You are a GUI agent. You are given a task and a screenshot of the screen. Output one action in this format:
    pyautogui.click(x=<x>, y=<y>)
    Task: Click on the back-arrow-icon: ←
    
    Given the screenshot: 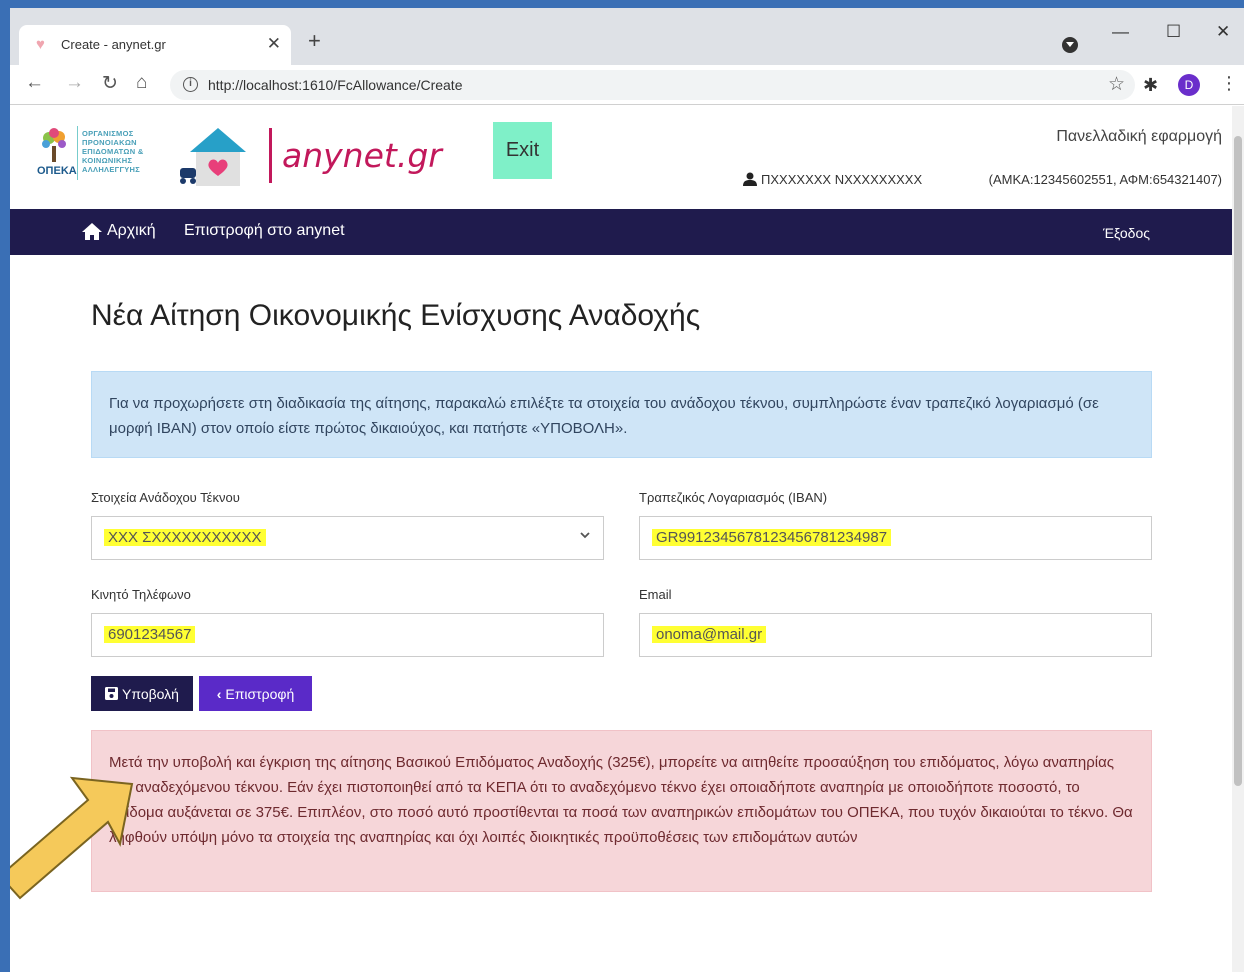 What is the action you would take?
    pyautogui.click(x=34, y=83)
    